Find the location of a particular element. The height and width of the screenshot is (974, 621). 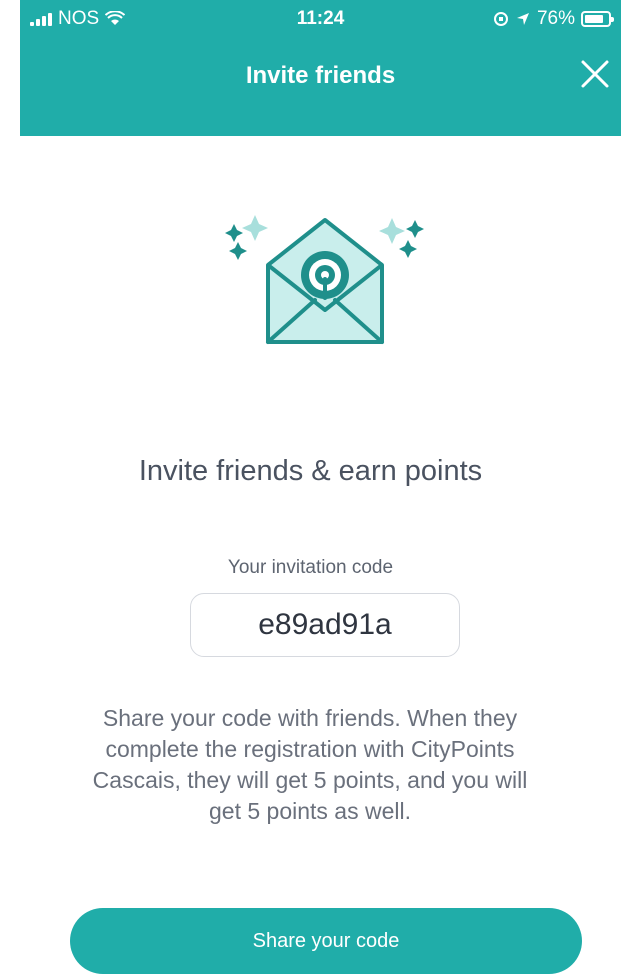

status-right: 76% is located at coordinates (553, 19).